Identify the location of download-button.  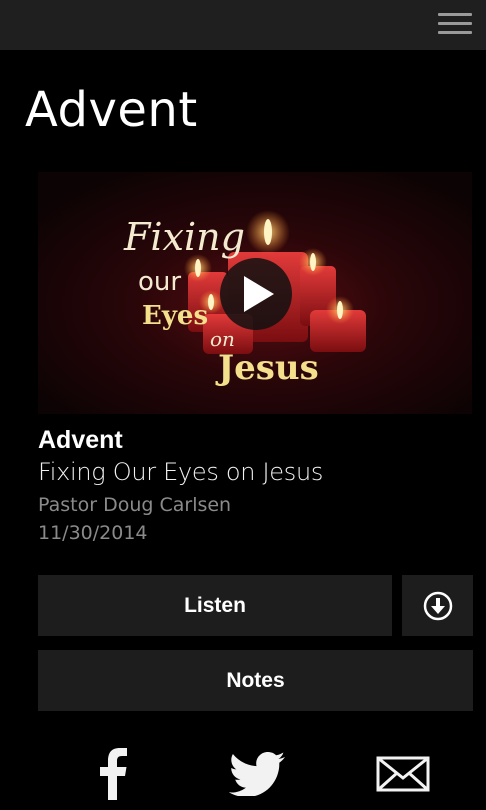
(437, 605).